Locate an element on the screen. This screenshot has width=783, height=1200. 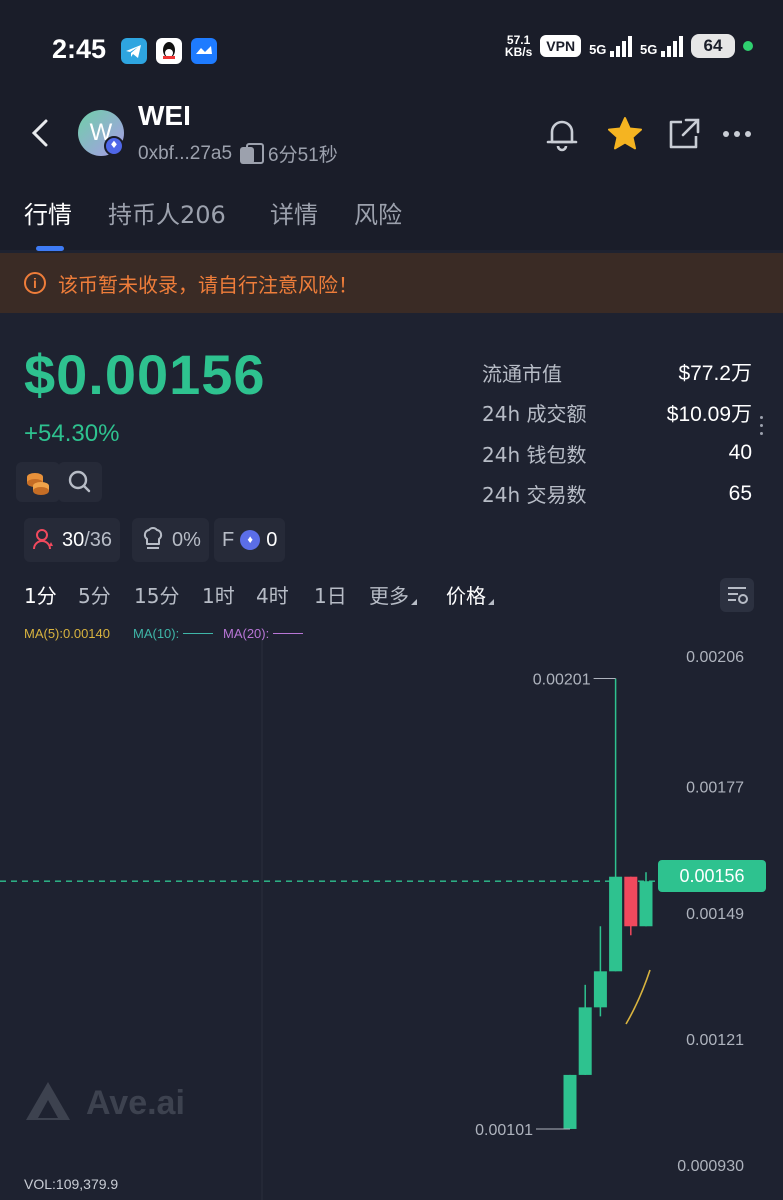
current-price-tag: 0.00156 is located at coordinates (712, 876).